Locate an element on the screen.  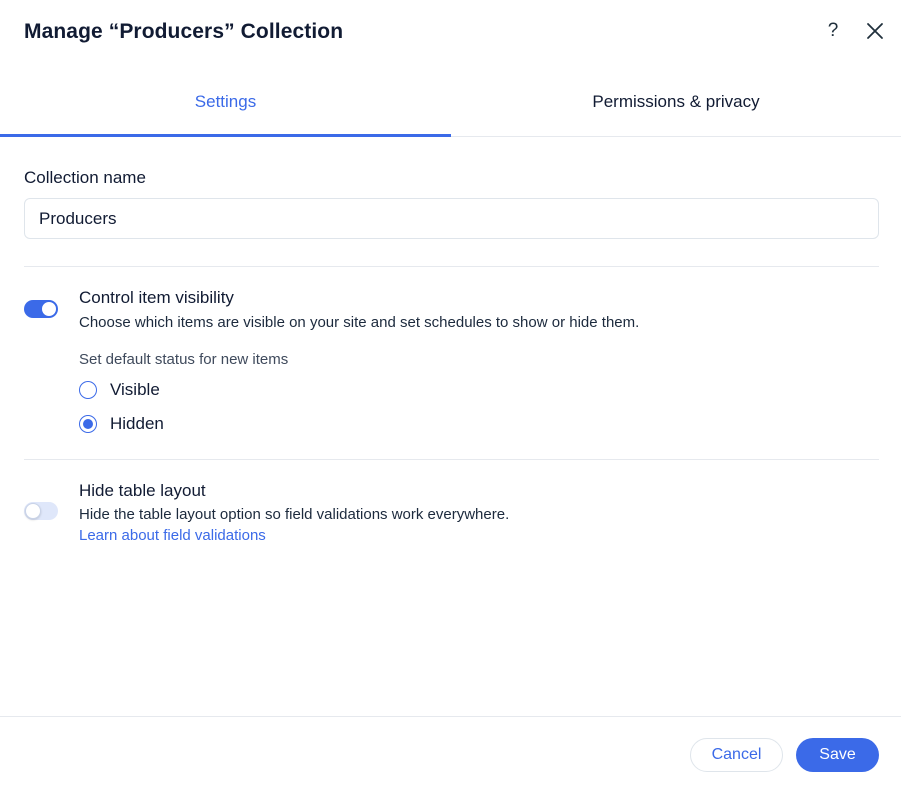
radio-hidden-label: Hidden is located at coordinates (137, 423).